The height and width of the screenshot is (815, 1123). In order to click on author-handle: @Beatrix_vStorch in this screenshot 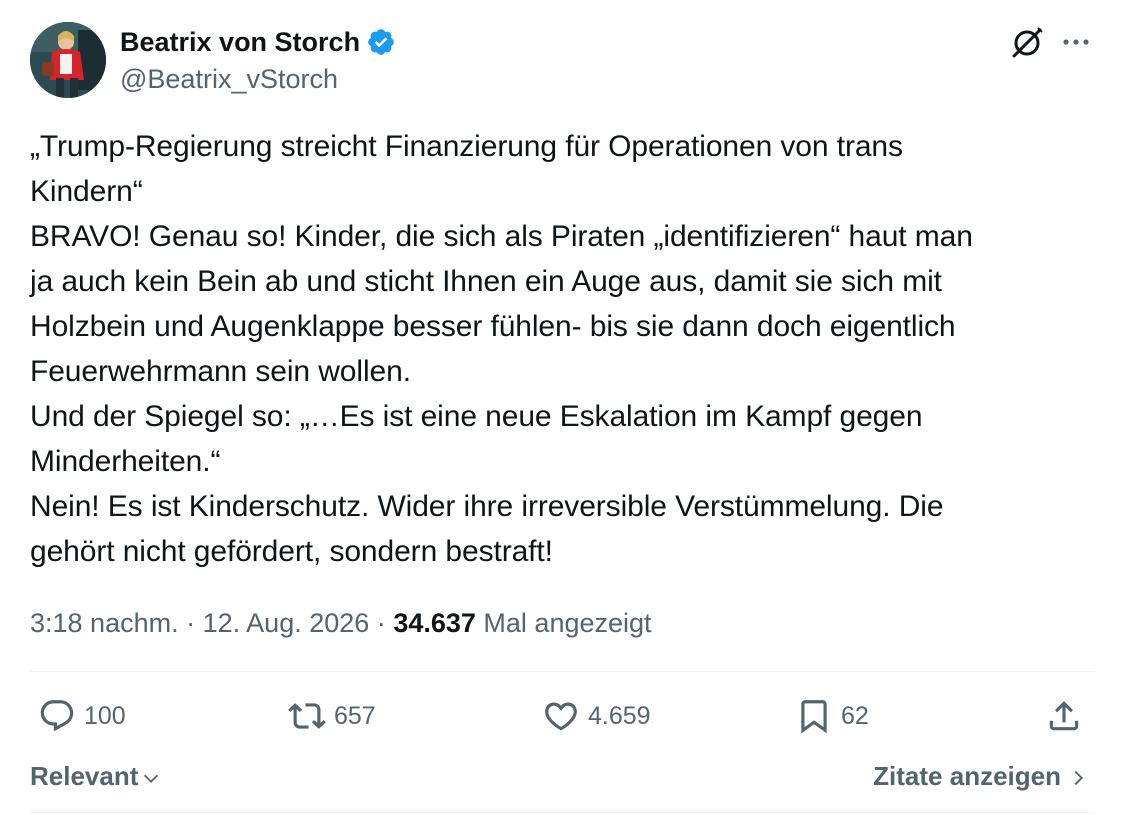, I will do `click(258, 79)`.